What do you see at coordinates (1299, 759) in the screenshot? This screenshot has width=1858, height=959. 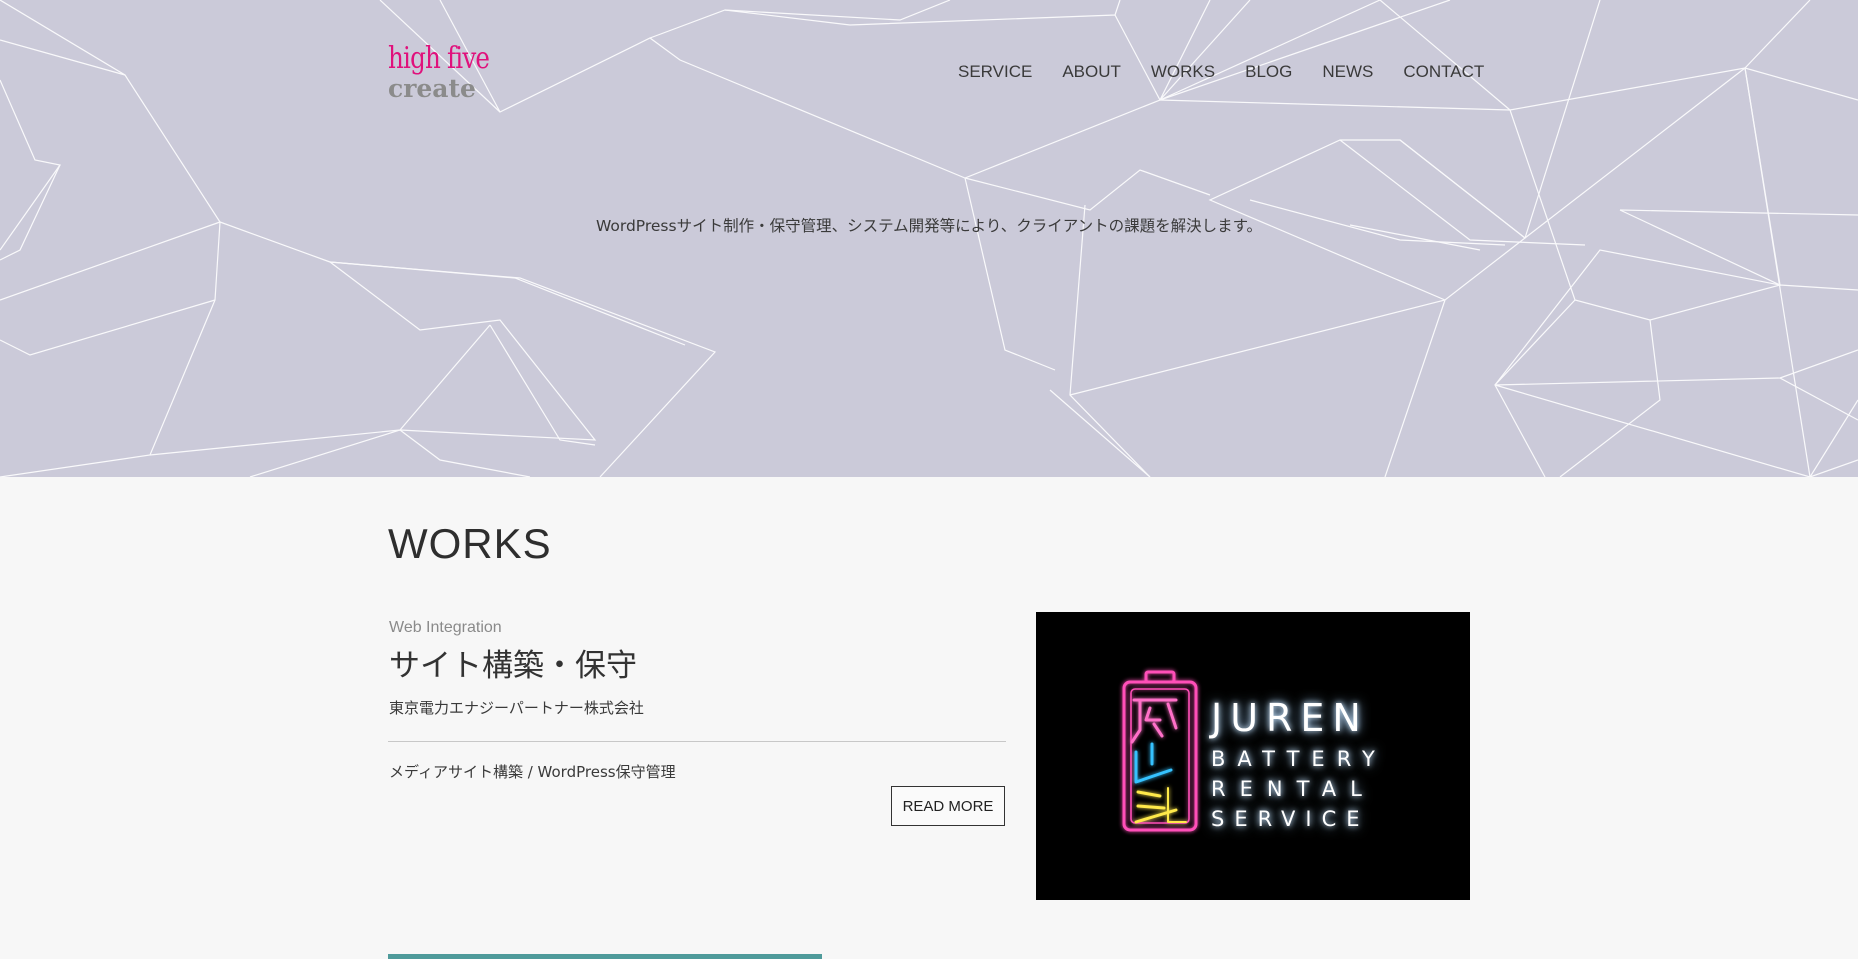 I see `thumbnail-text-battery: BATTERY` at bounding box center [1299, 759].